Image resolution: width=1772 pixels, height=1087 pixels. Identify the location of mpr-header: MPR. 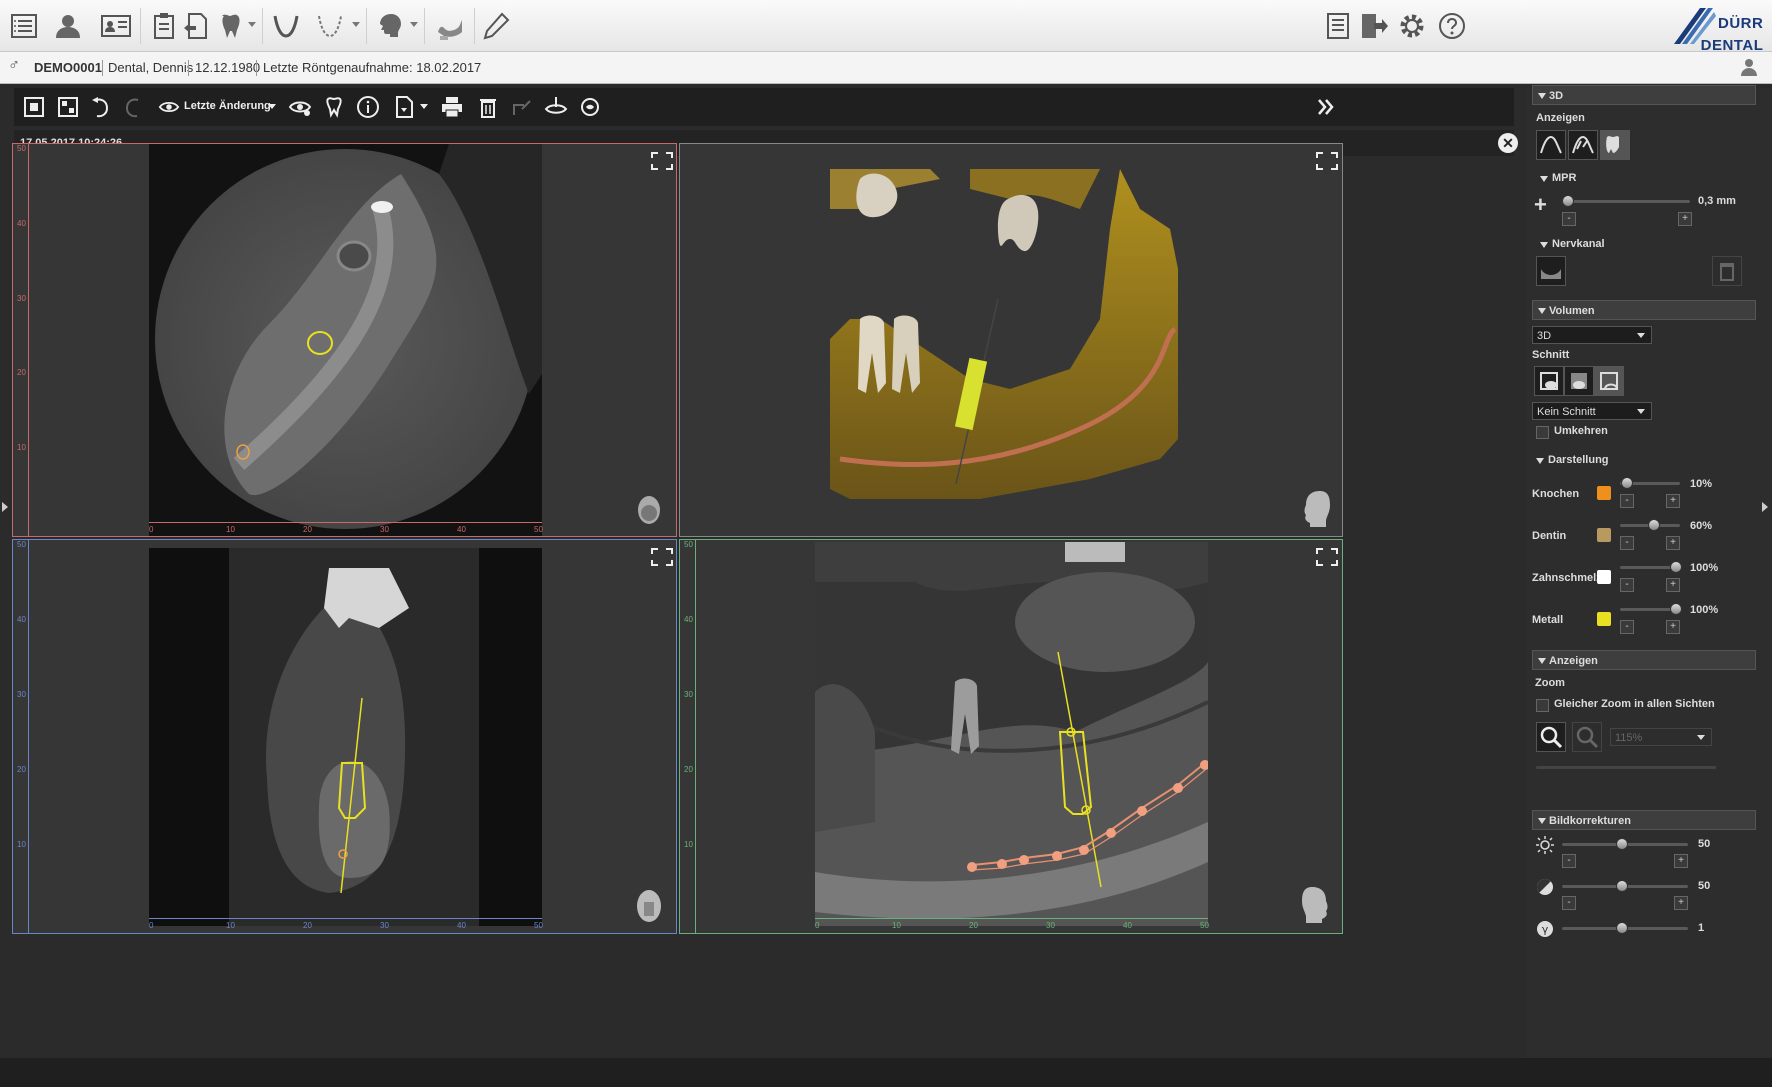
(1557, 178).